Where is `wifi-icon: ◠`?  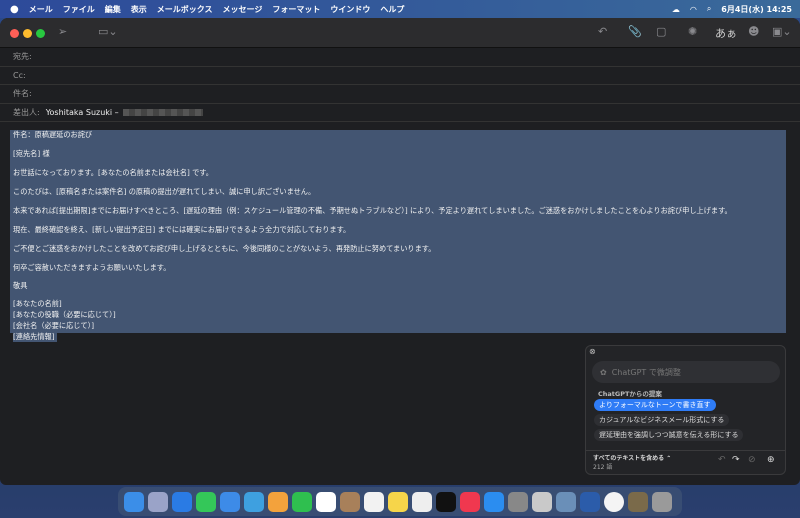 wifi-icon: ◠ is located at coordinates (693, 9).